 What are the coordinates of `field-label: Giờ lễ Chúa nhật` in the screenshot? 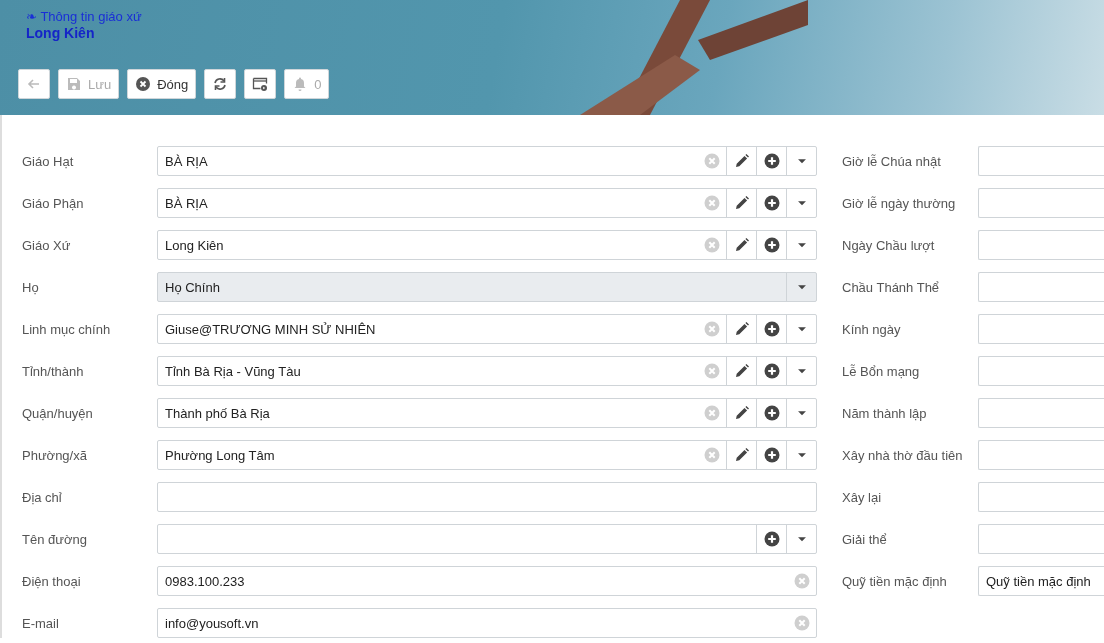 It's located at (892, 161).